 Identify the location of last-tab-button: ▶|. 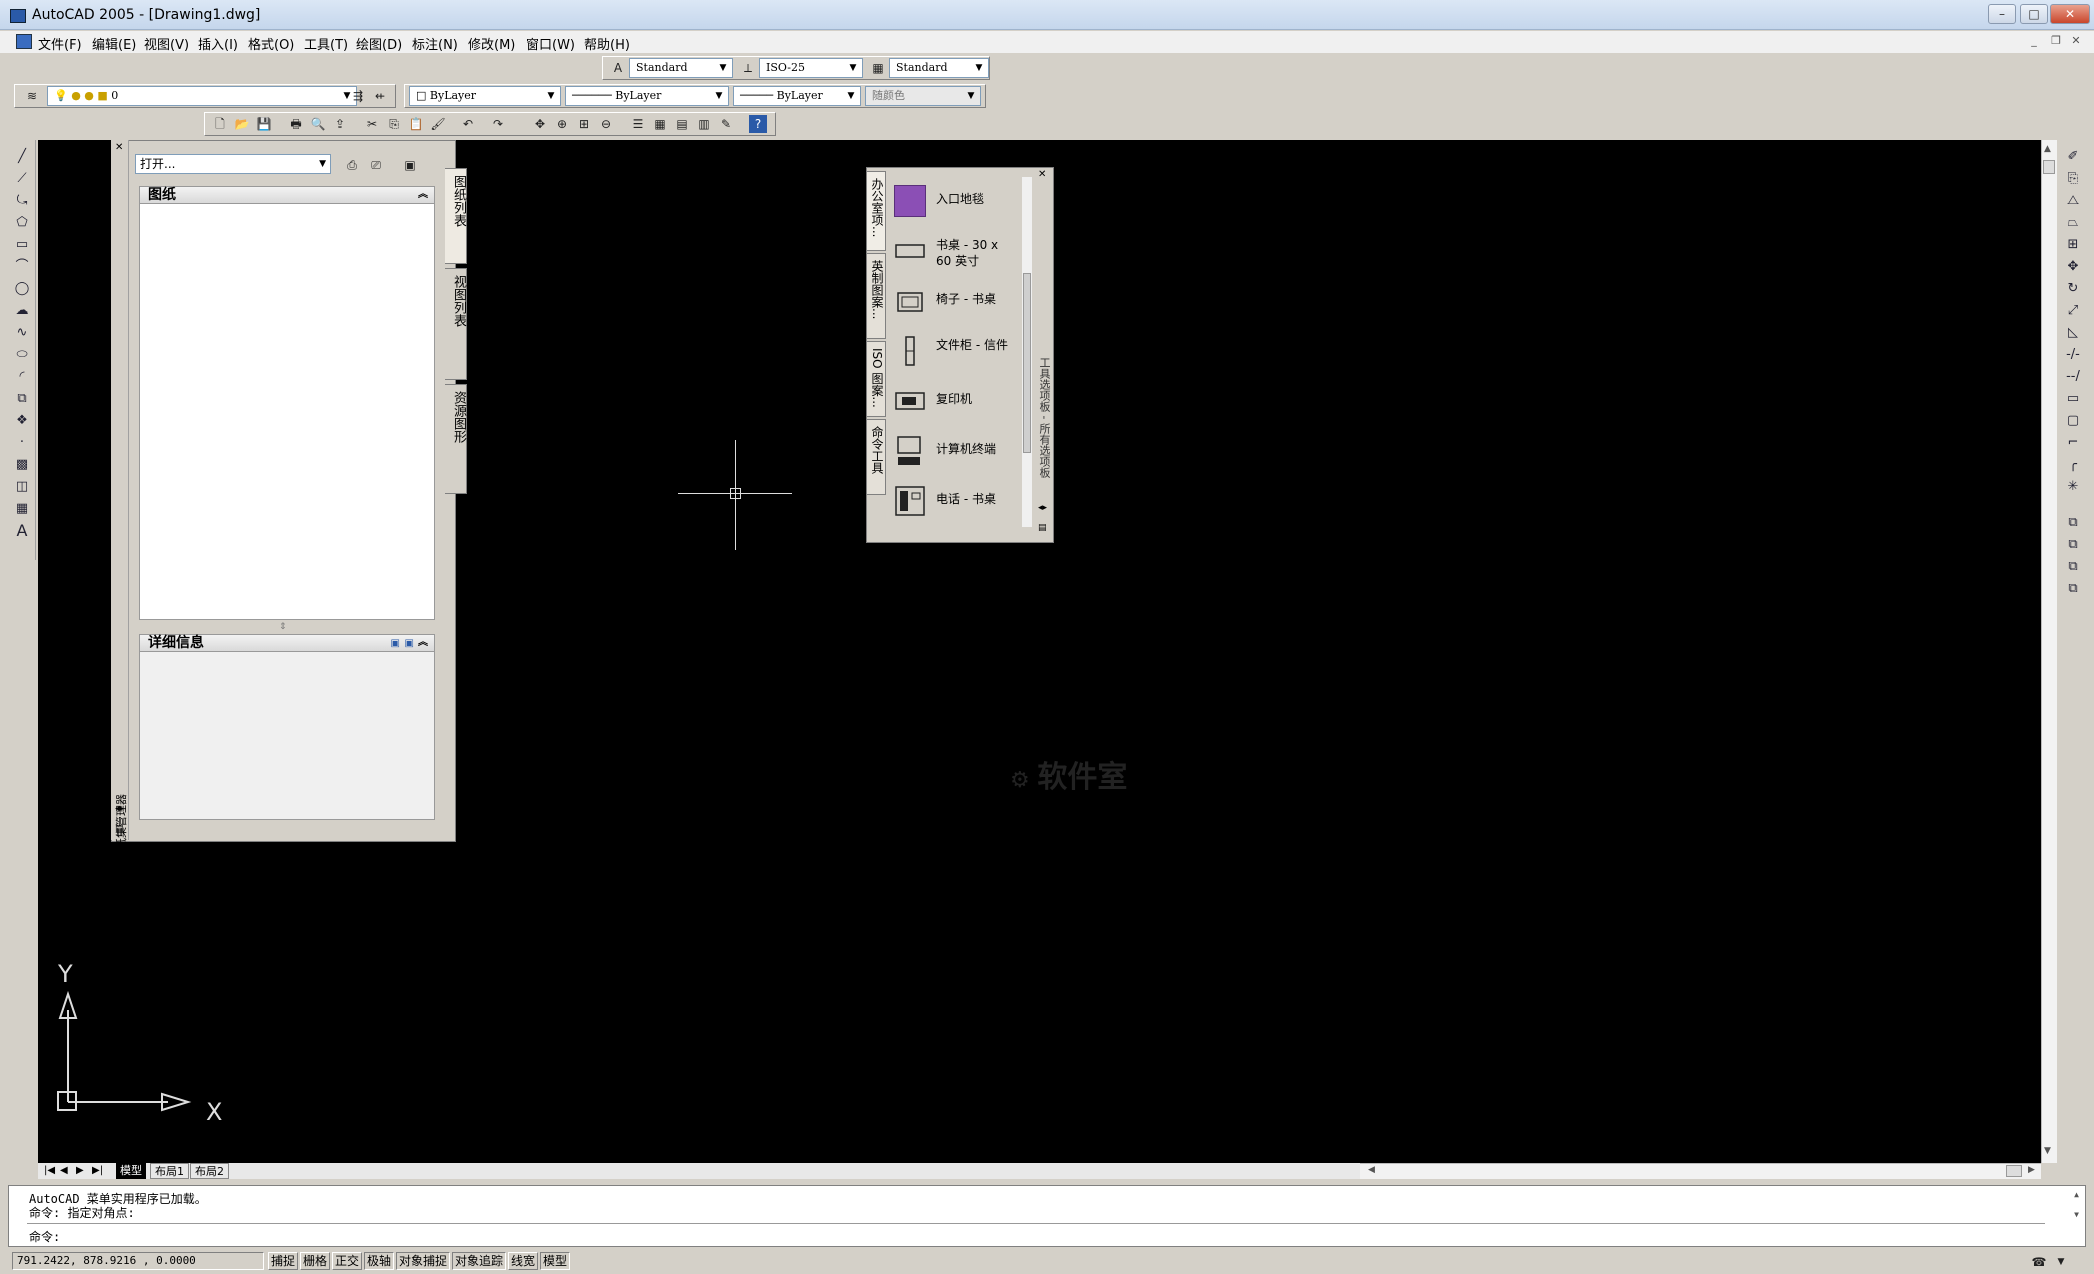
(97, 1171).